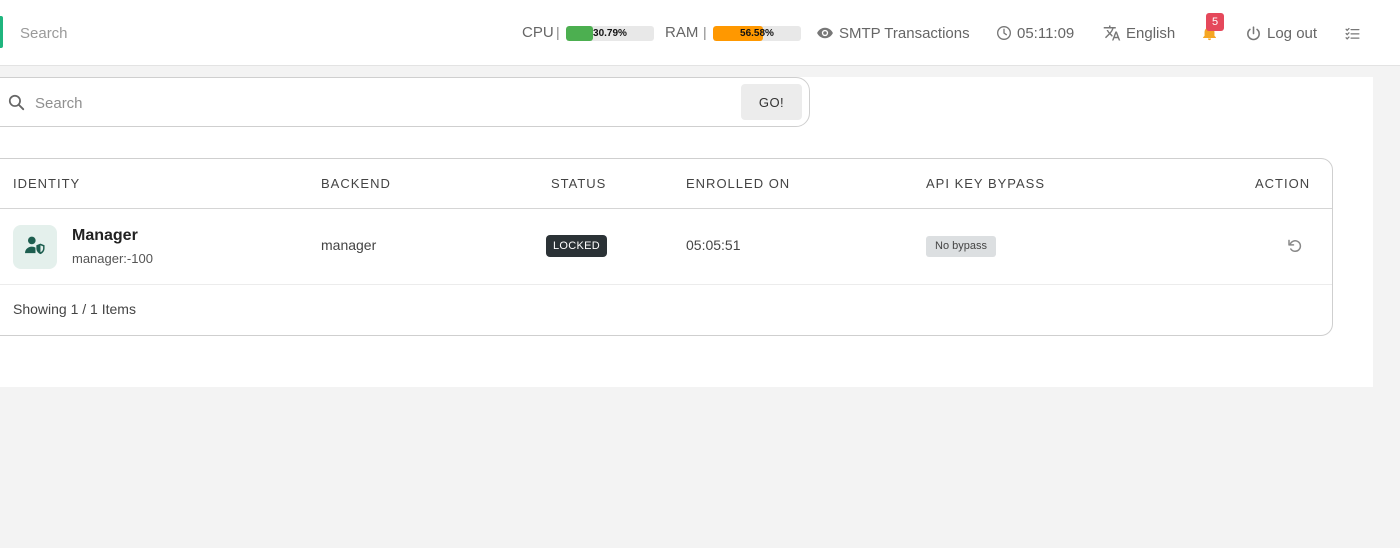  Describe the element at coordinates (1292, 33) in the screenshot. I see `logout-label: Log out` at that location.